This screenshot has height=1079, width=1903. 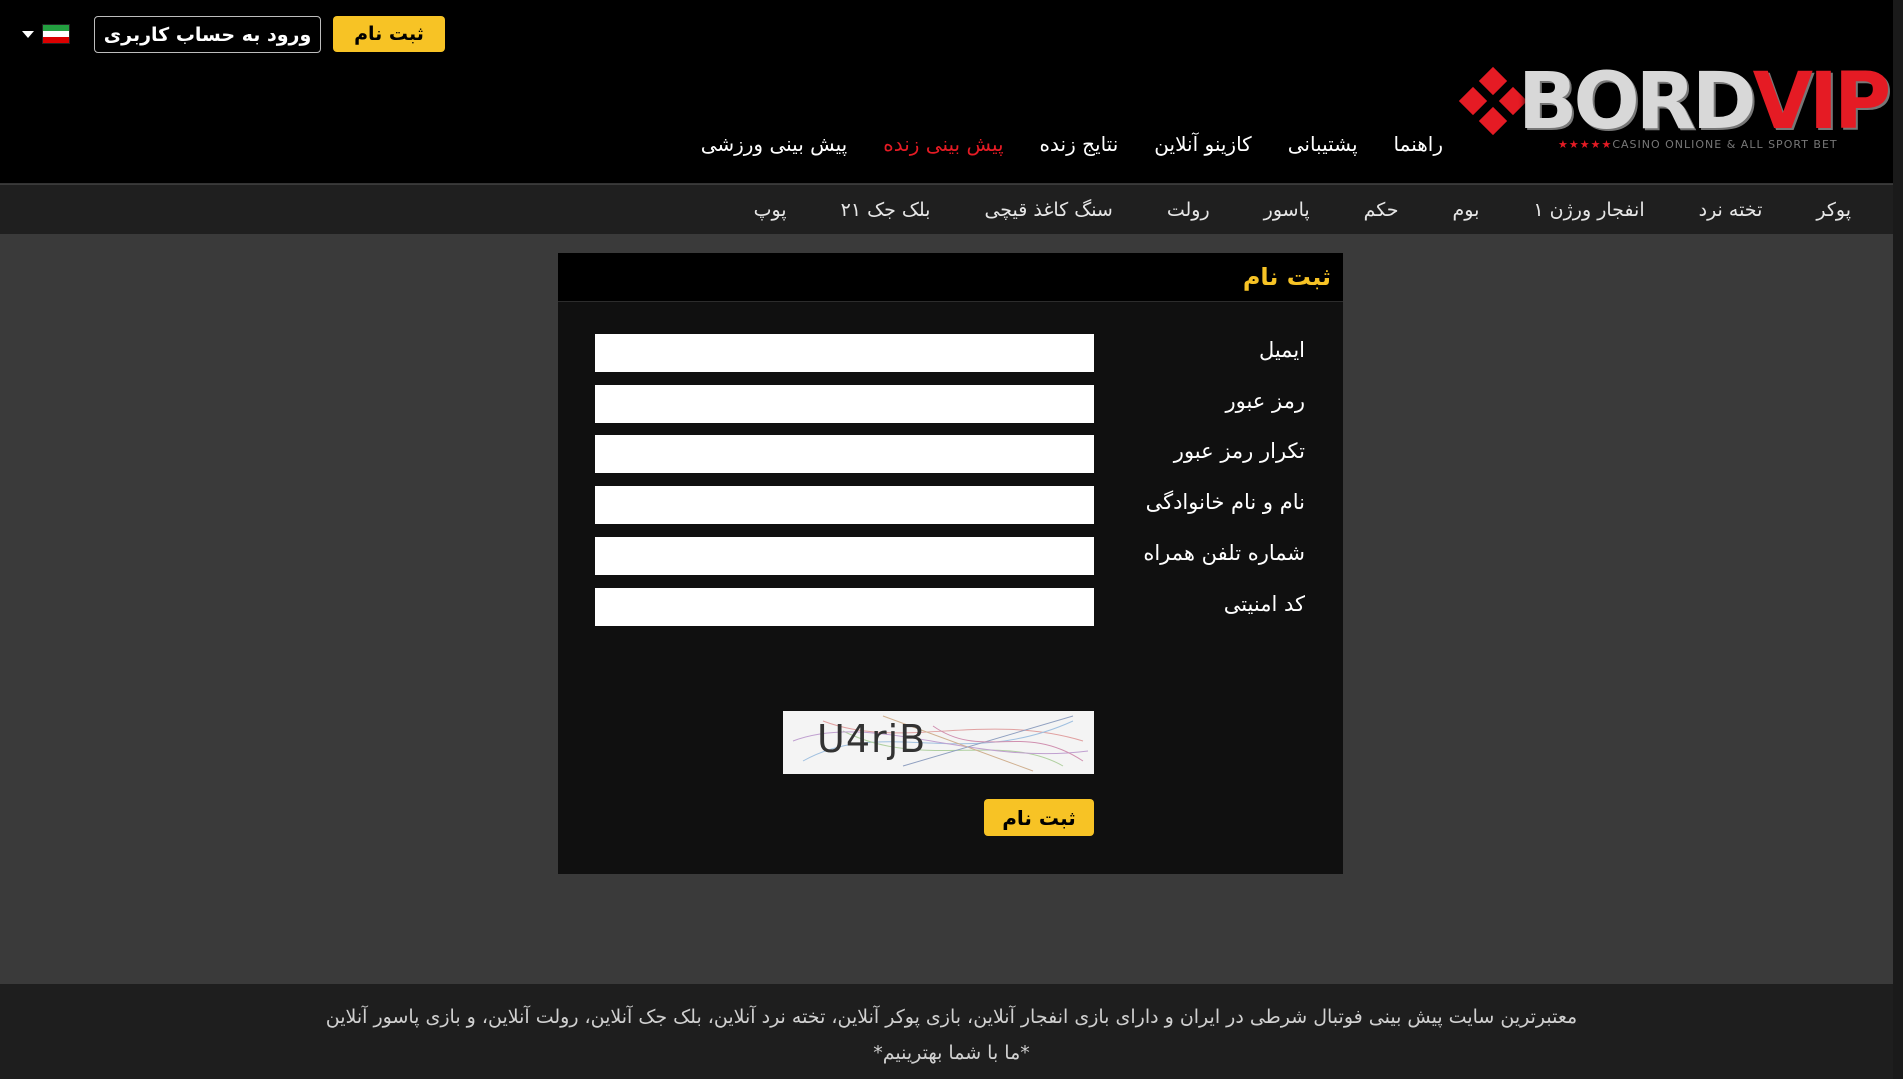 I want to click on game-nav-item: حکم, so click(x=1381, y=210).